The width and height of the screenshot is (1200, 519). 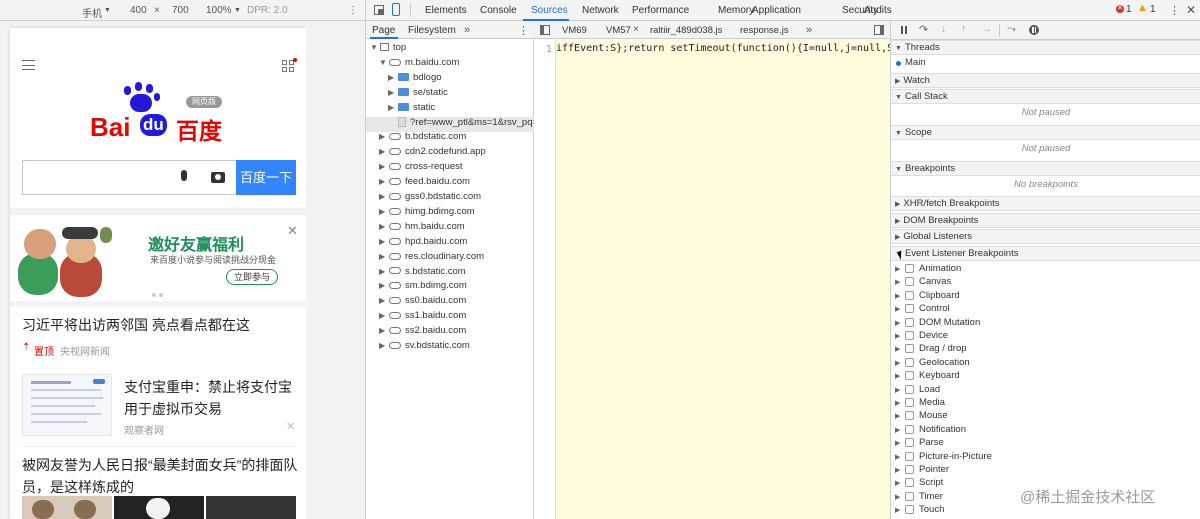 What do you see at coordinates (415, 79) in the screenshot?
I see `tree-item: ▶ bdlogo` at bounding box center [415, 79].